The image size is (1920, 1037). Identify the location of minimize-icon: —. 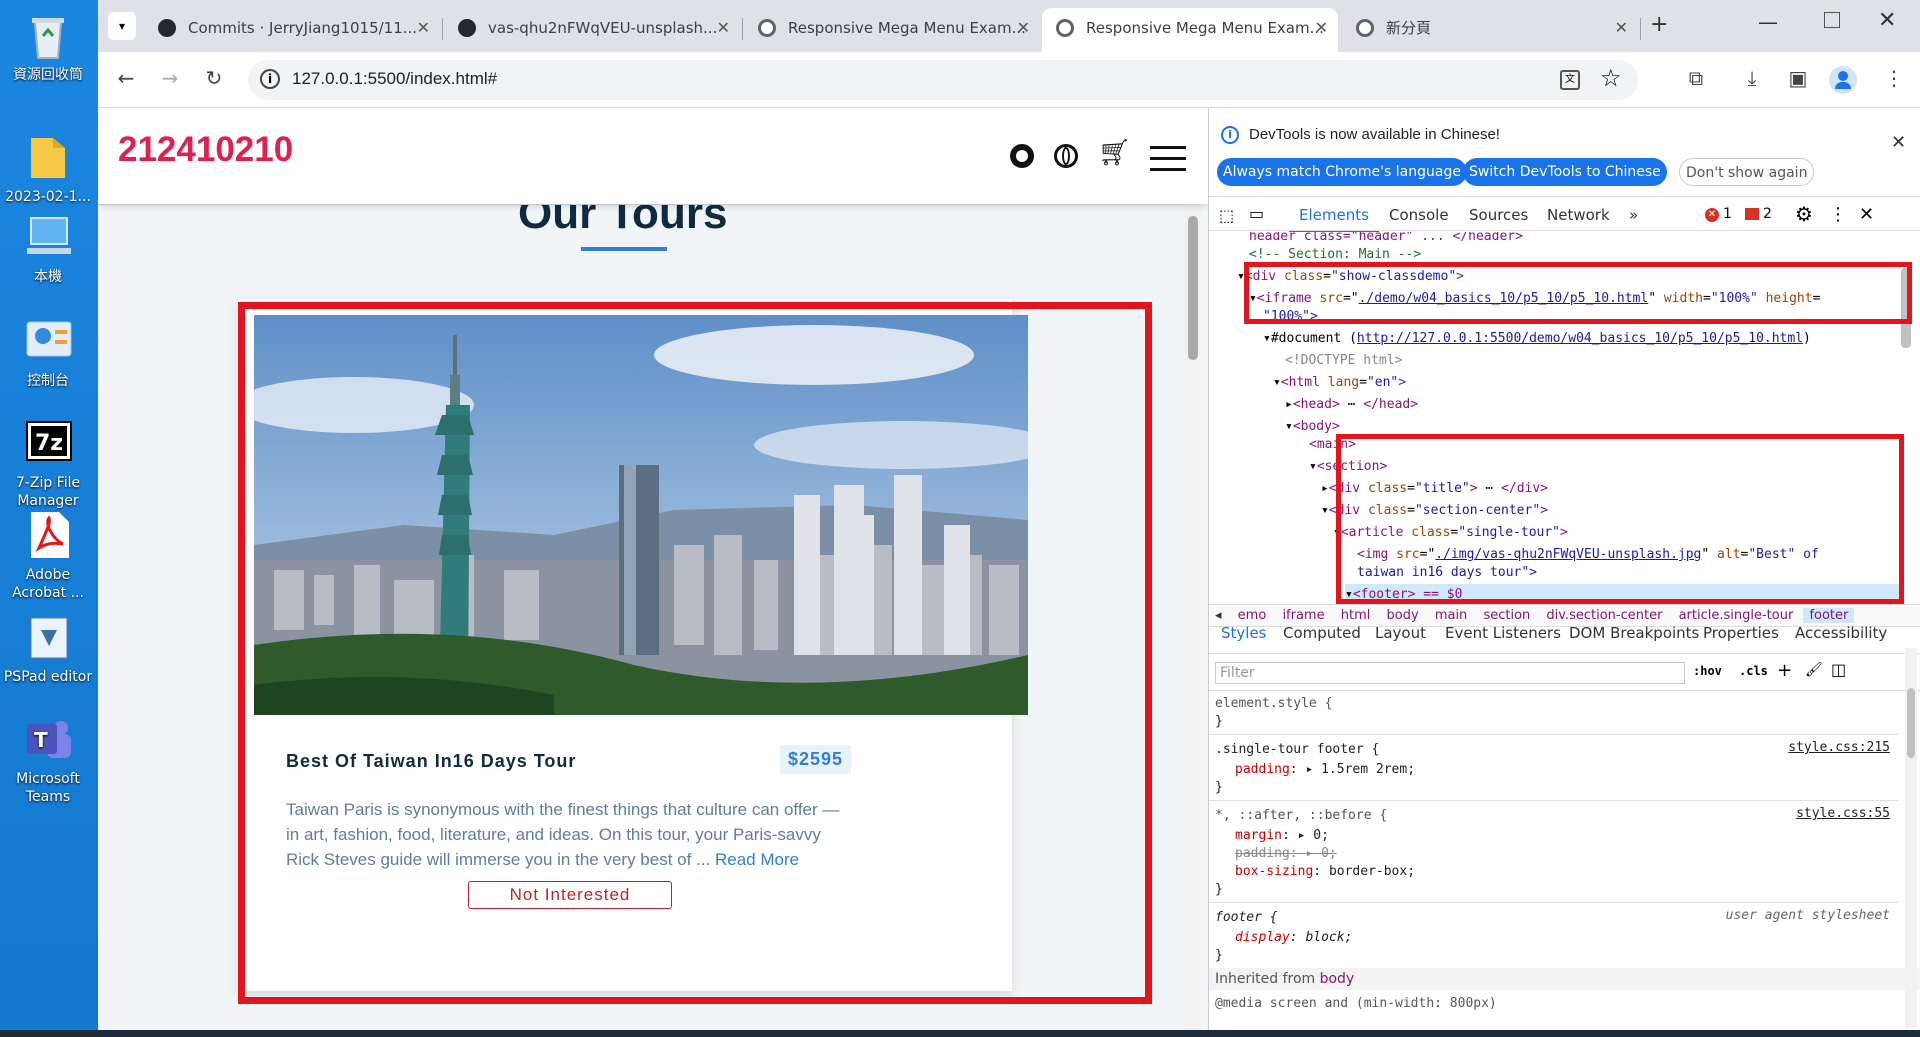
(1768, 22).